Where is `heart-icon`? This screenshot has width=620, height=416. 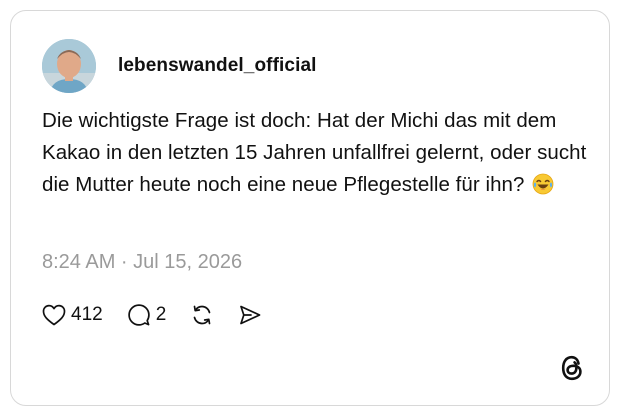 heart-icon is located at coordinates (54, 315).